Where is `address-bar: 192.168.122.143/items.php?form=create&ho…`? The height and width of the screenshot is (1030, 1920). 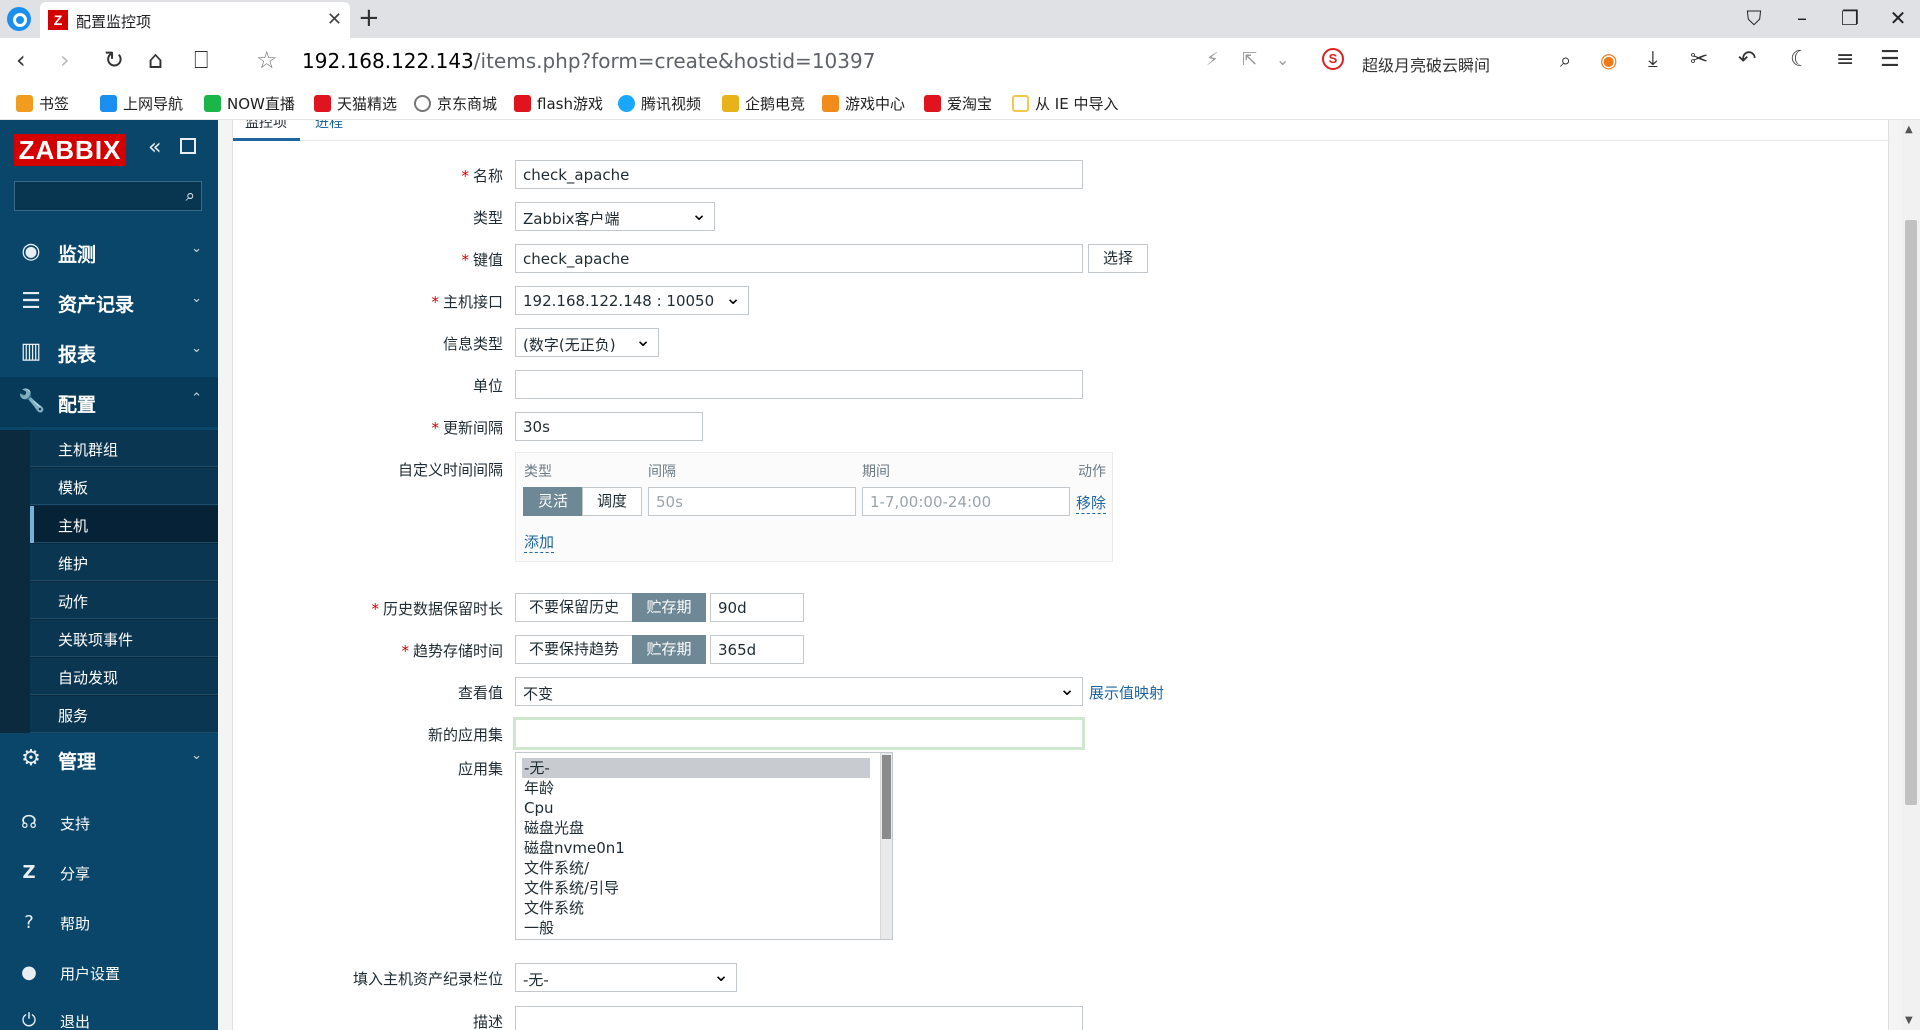
address-bar: 192.168.122.143/items.php?form=create&ho… is located at coordinates (588, 61).